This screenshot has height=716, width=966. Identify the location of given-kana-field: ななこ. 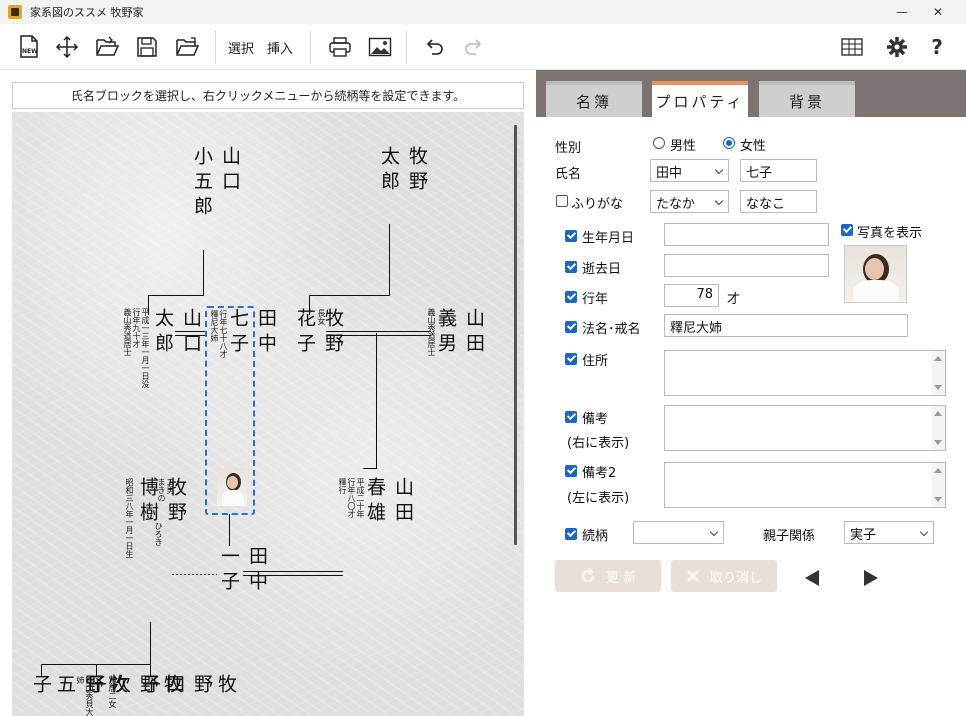
(778, 201).